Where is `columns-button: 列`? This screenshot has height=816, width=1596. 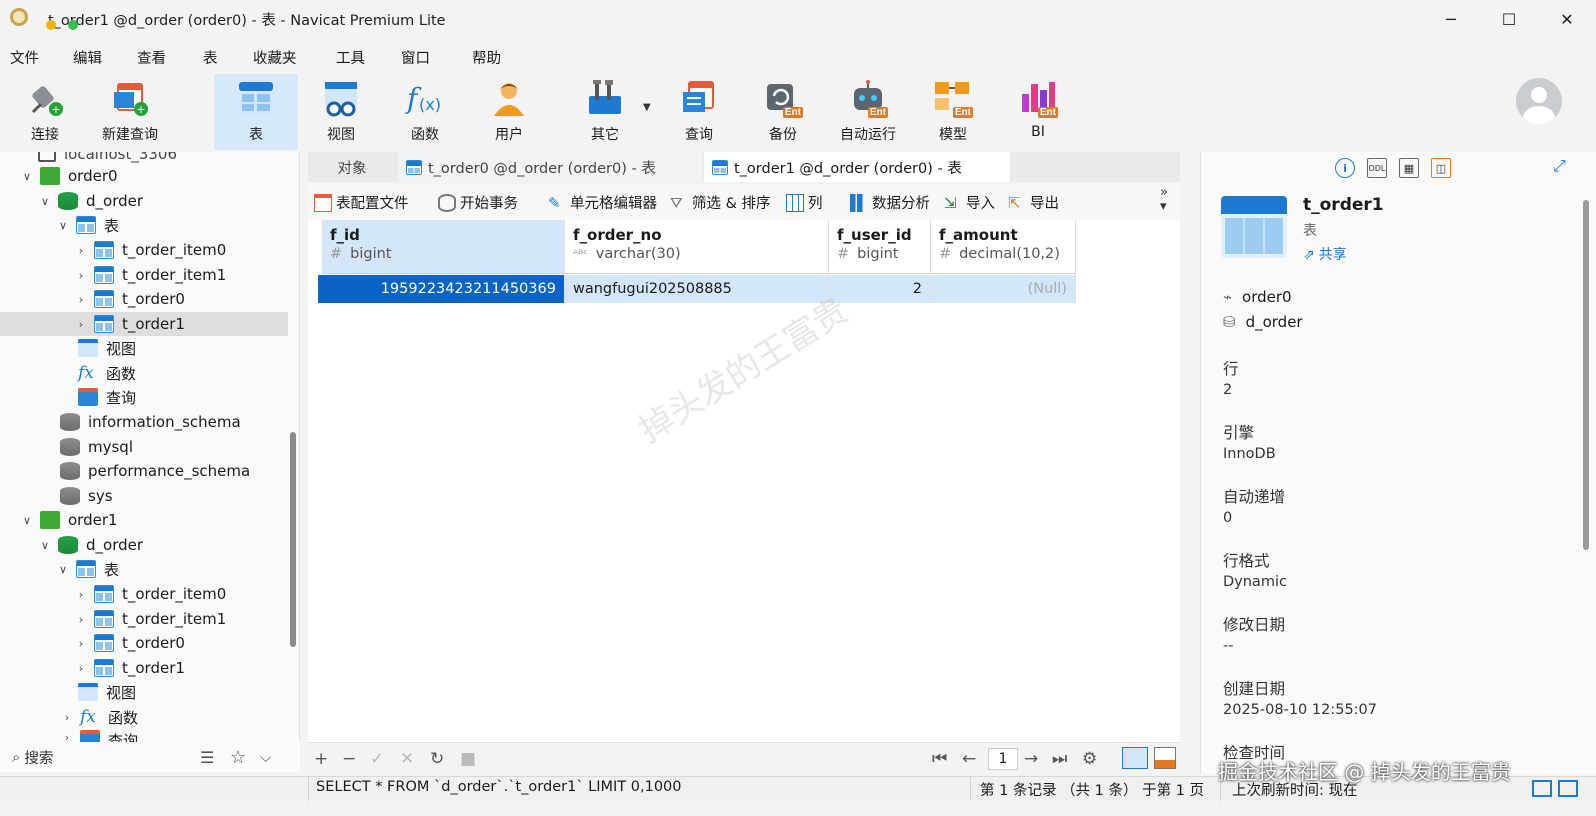
columns-button: 列 is located at coordinates (804, 202).